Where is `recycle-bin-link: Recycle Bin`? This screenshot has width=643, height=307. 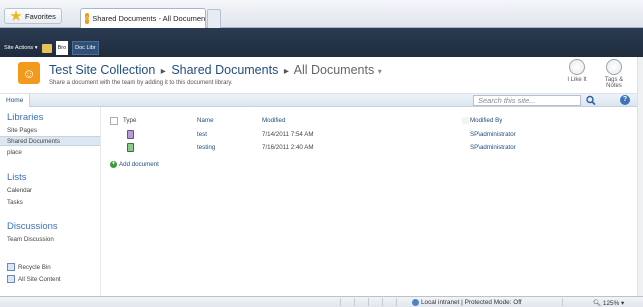 recycle-bin-link: Recycle Bin is located at coordinates (29, 267).